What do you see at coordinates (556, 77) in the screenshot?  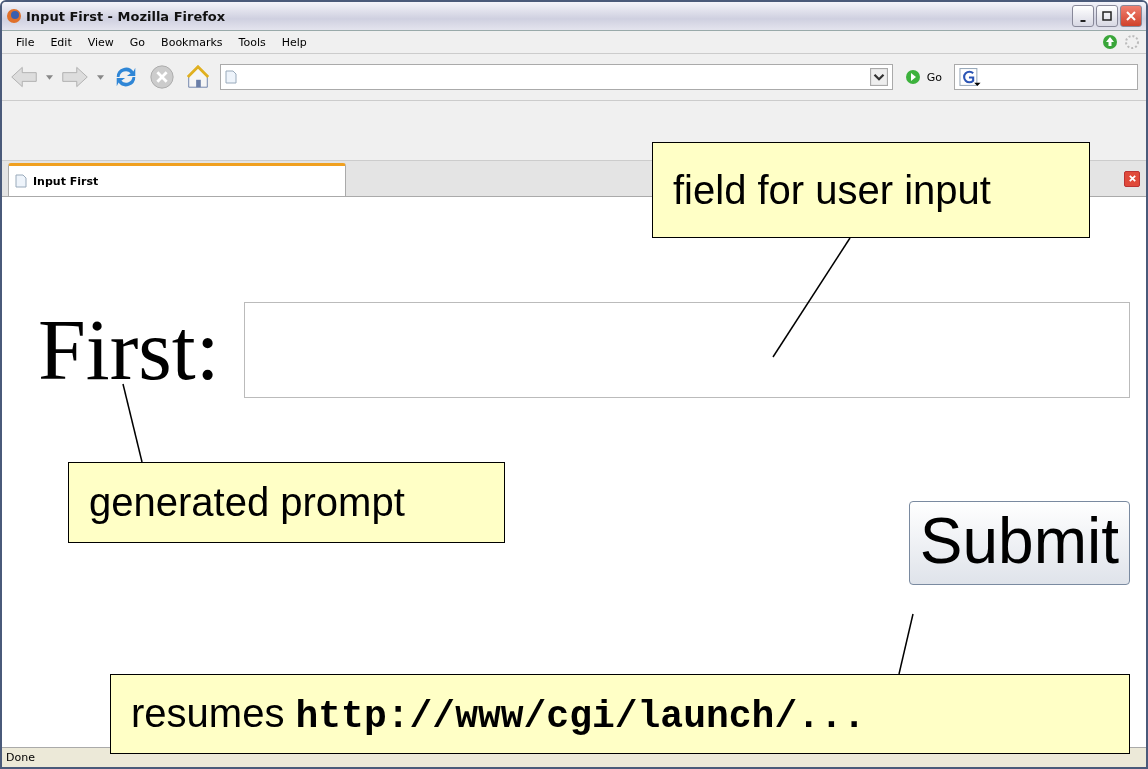 I see `address-field` at bounding box center [556, 77].